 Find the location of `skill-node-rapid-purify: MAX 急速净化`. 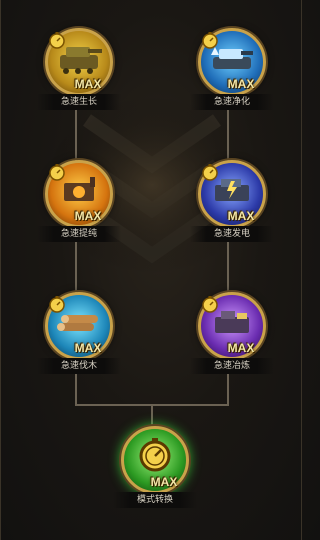

skill-node-rapid-purify: MAX 急速净化 is located at coordinates (232, 83).